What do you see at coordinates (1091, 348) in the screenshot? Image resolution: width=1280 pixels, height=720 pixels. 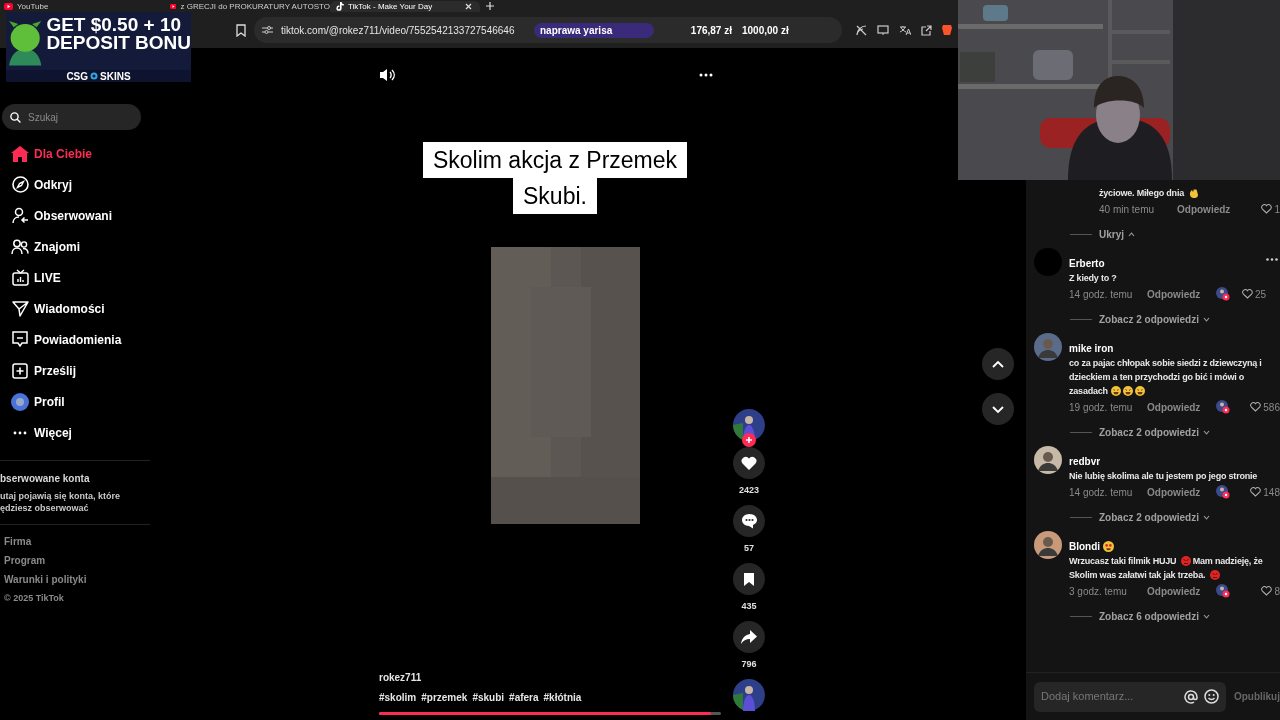 I see `comment-author: mike iron` at bounding box center [1091, 348].